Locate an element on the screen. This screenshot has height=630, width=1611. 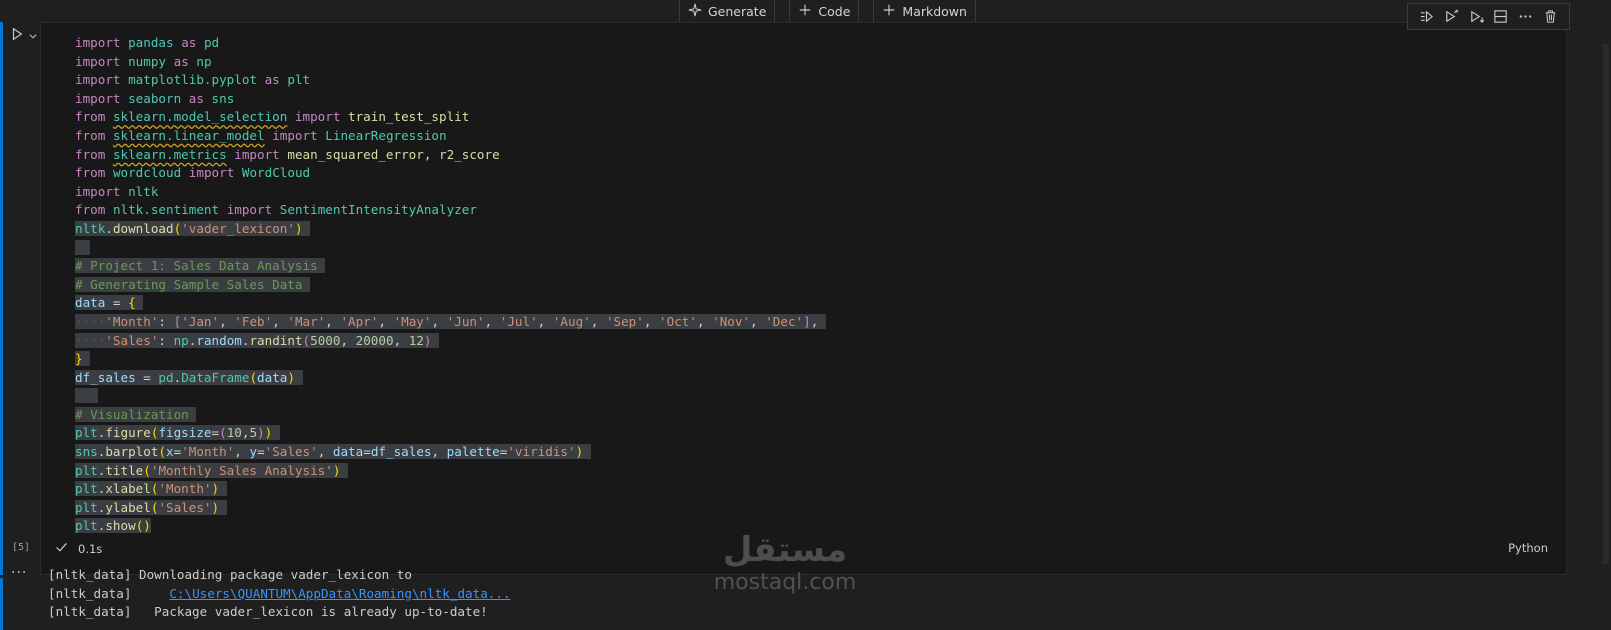
cell-status: 0.1s is located at coordinates (78, 549).